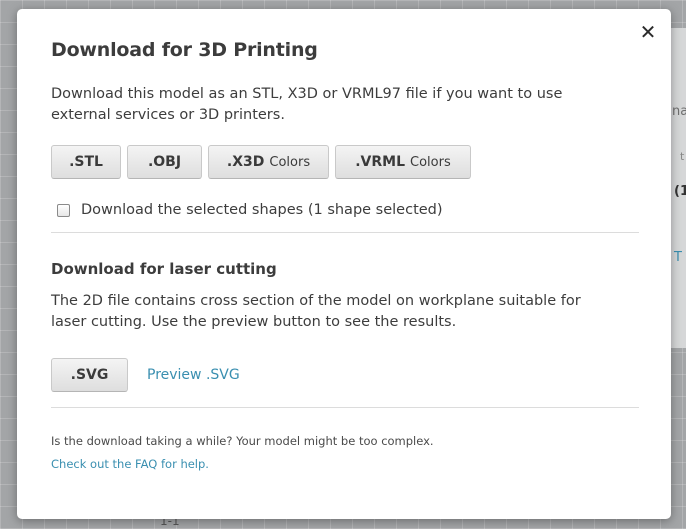 Image resolution: width=686 pixels, height=529 pixels. I want to click on footer-divider, so click(345, 407).